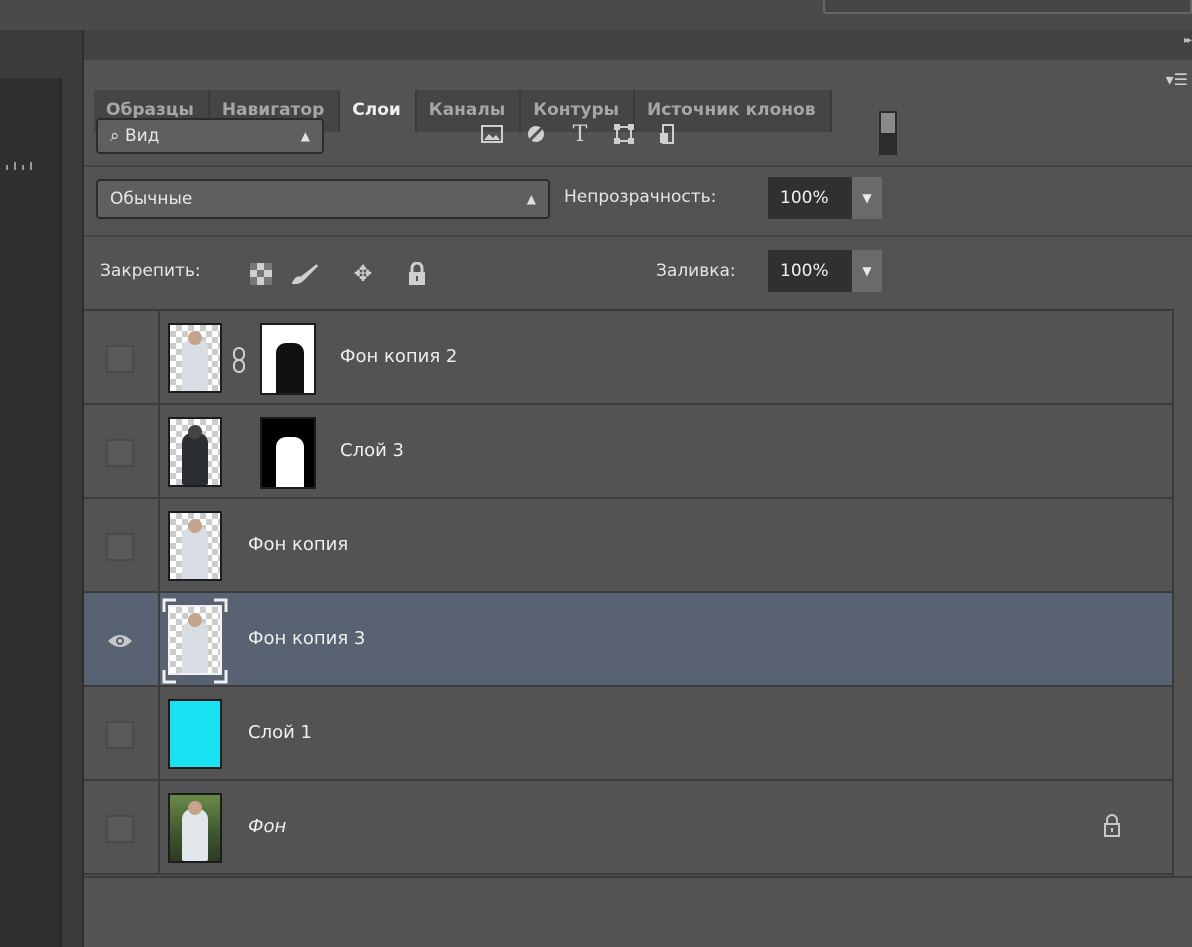 The width and height of the screenshot is (1192, 947). I want to click on lock-transparent-icon, so click(261, 274).